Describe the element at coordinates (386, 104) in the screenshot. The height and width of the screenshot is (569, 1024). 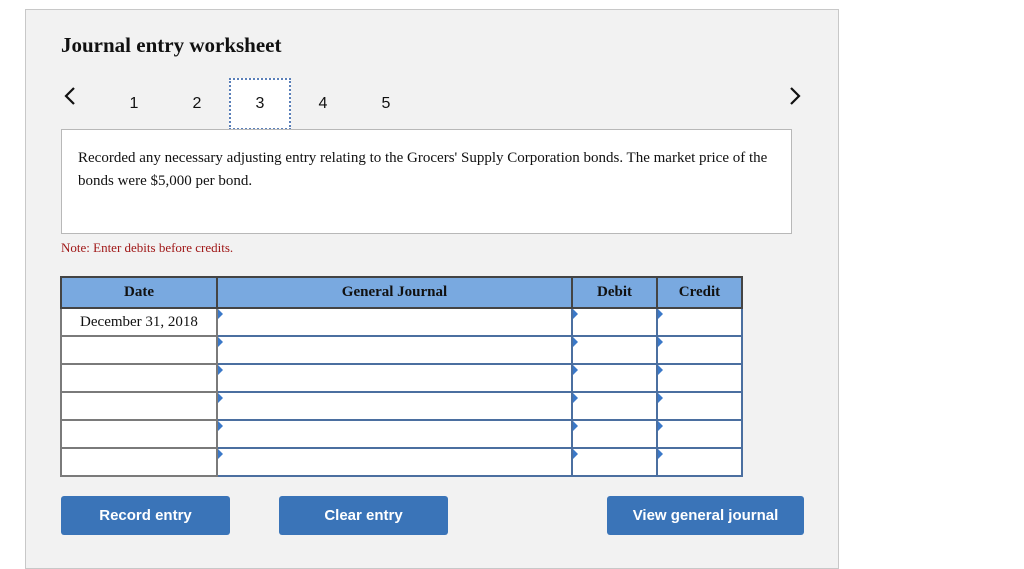
I see `step-tab-5: 5` at that location.